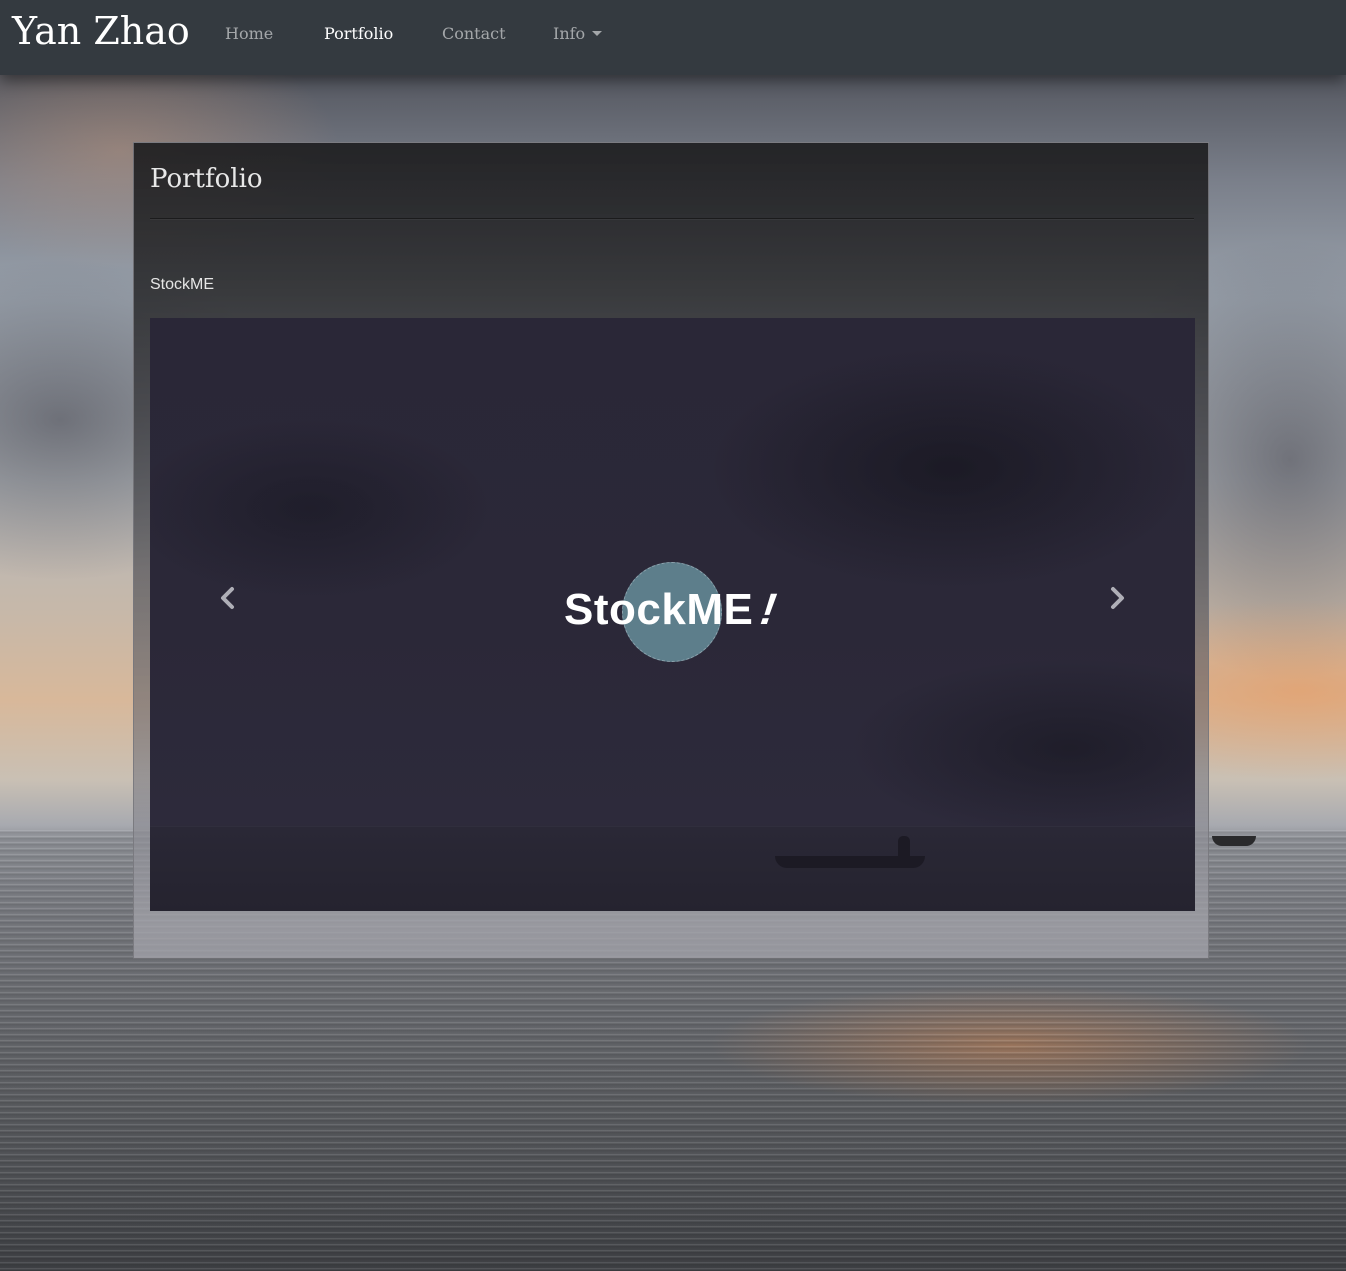  I want to click on chevron-right-icon, so click(1117, 598).